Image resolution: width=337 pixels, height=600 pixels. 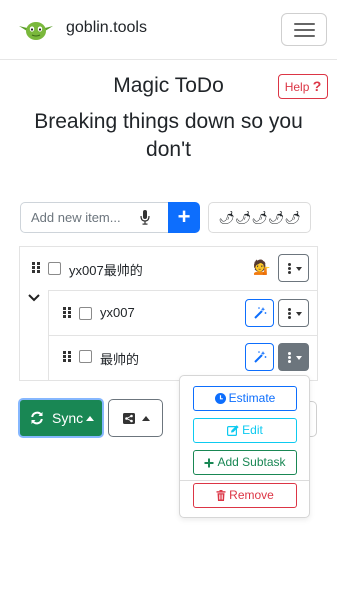 What do you see at coordinates (251, 462) in the screenshot?
I see `add-subtask-label: Add Subtask` at bounding box center [251, 462].